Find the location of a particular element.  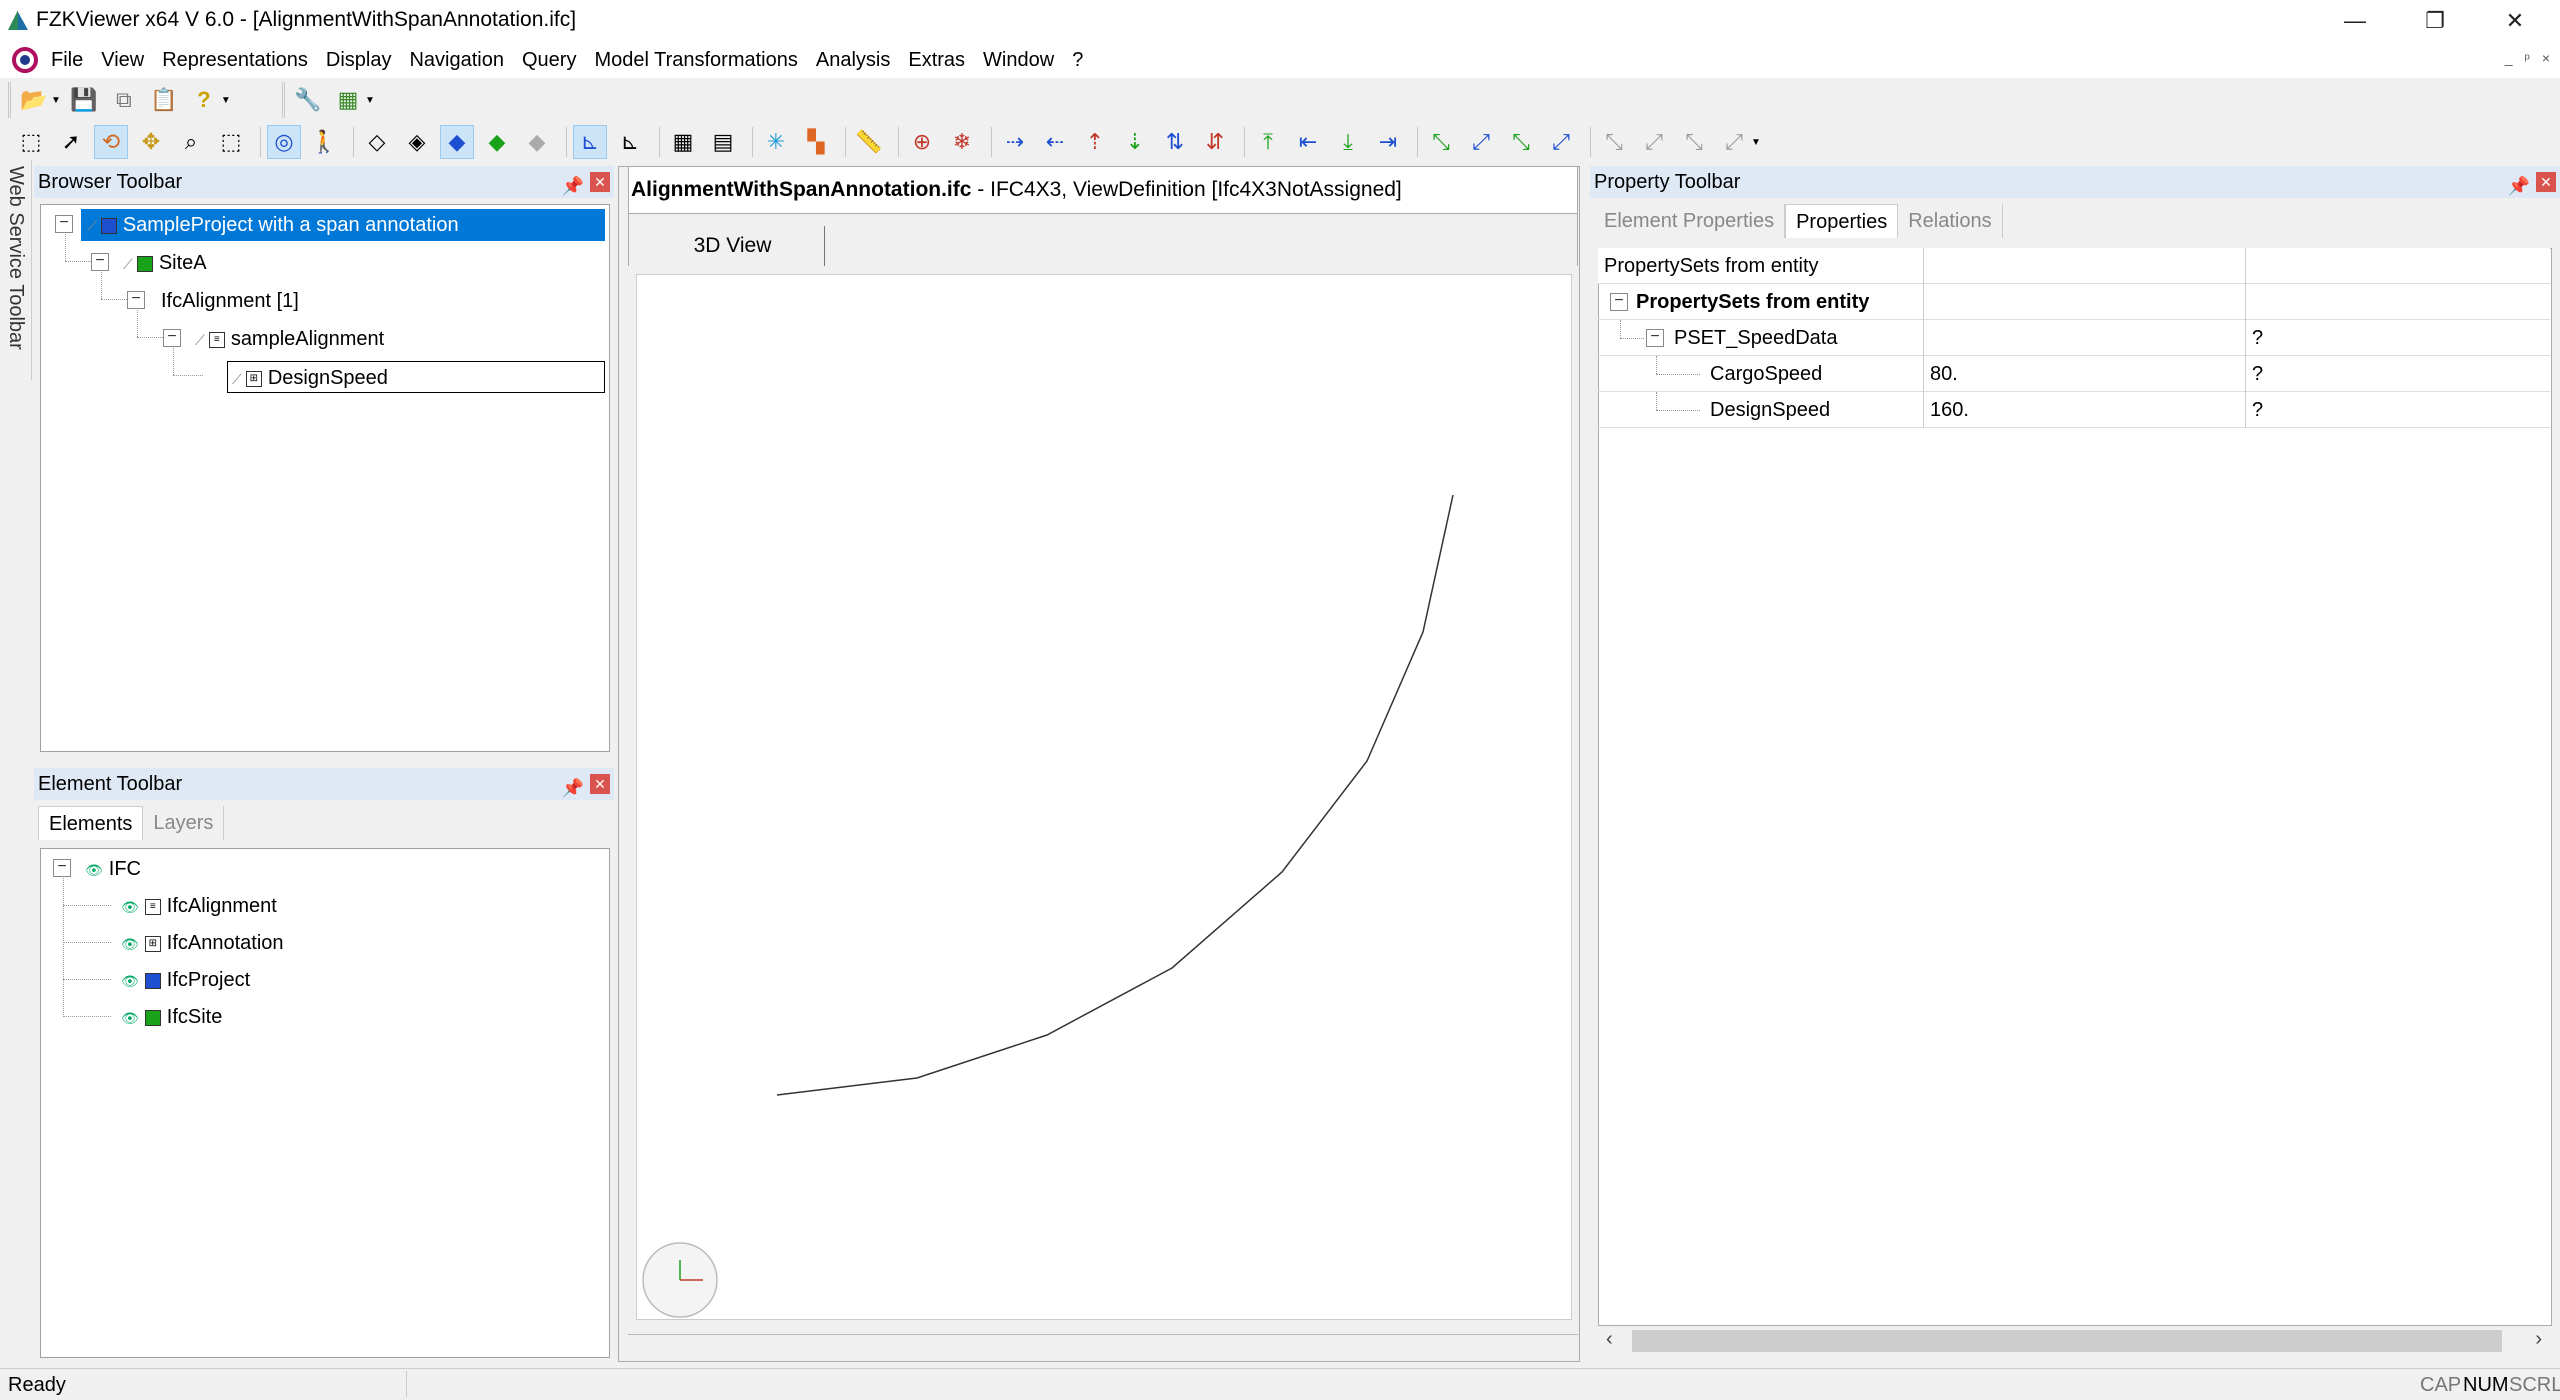

tree-item-ifcproject: 👁 IfcProject is located at coordinates (185, 980).